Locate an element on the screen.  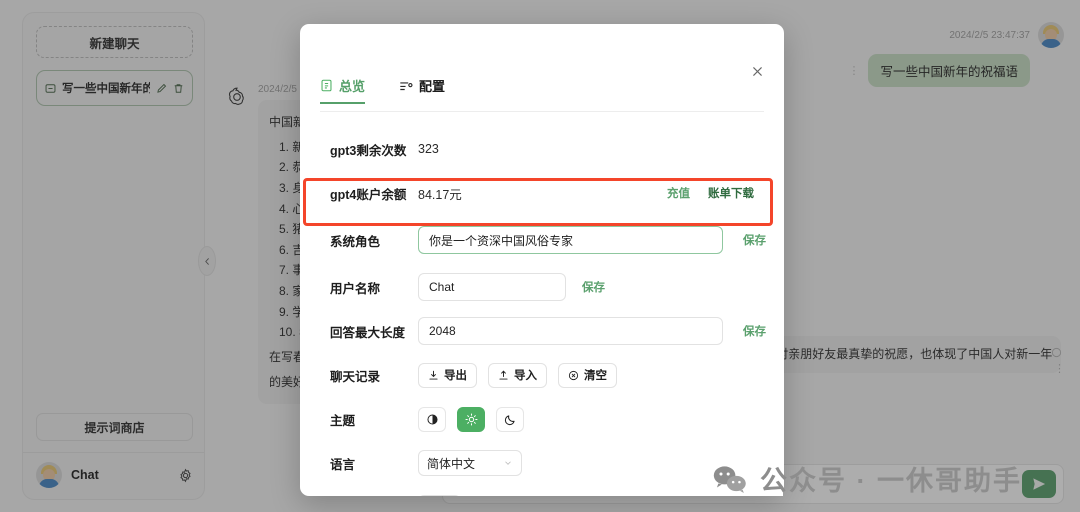
overview-icon is located at coordinates (326, 85).